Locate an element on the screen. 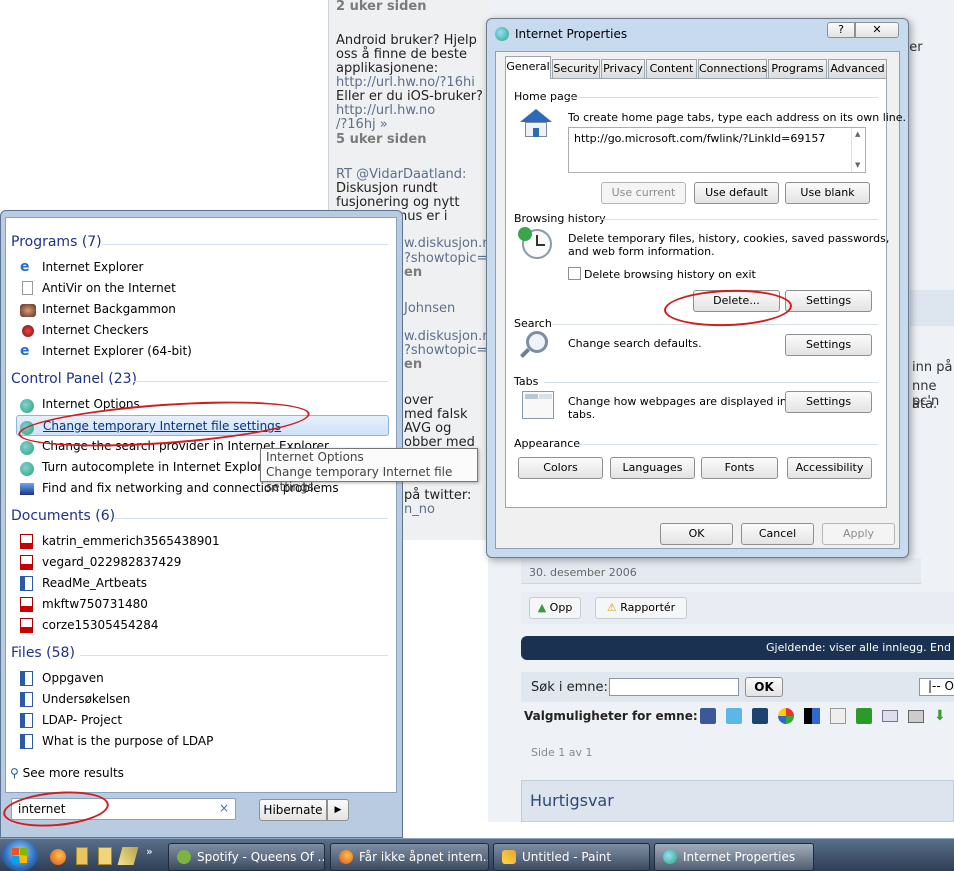 The image size is (954, 871). tab-general: General is located at coordinates (528, 67).